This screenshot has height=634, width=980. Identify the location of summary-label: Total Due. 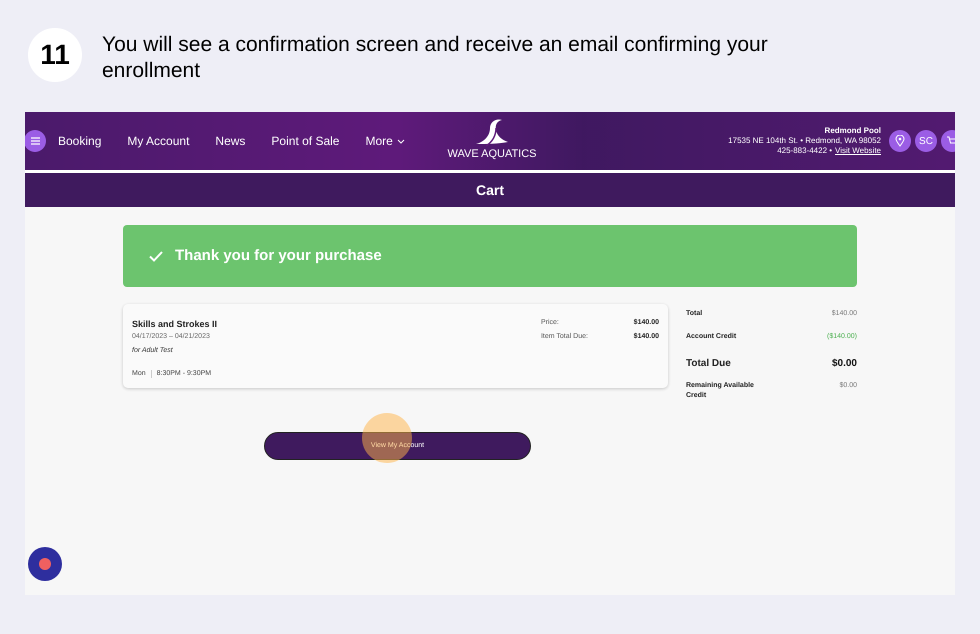
(708, 364).